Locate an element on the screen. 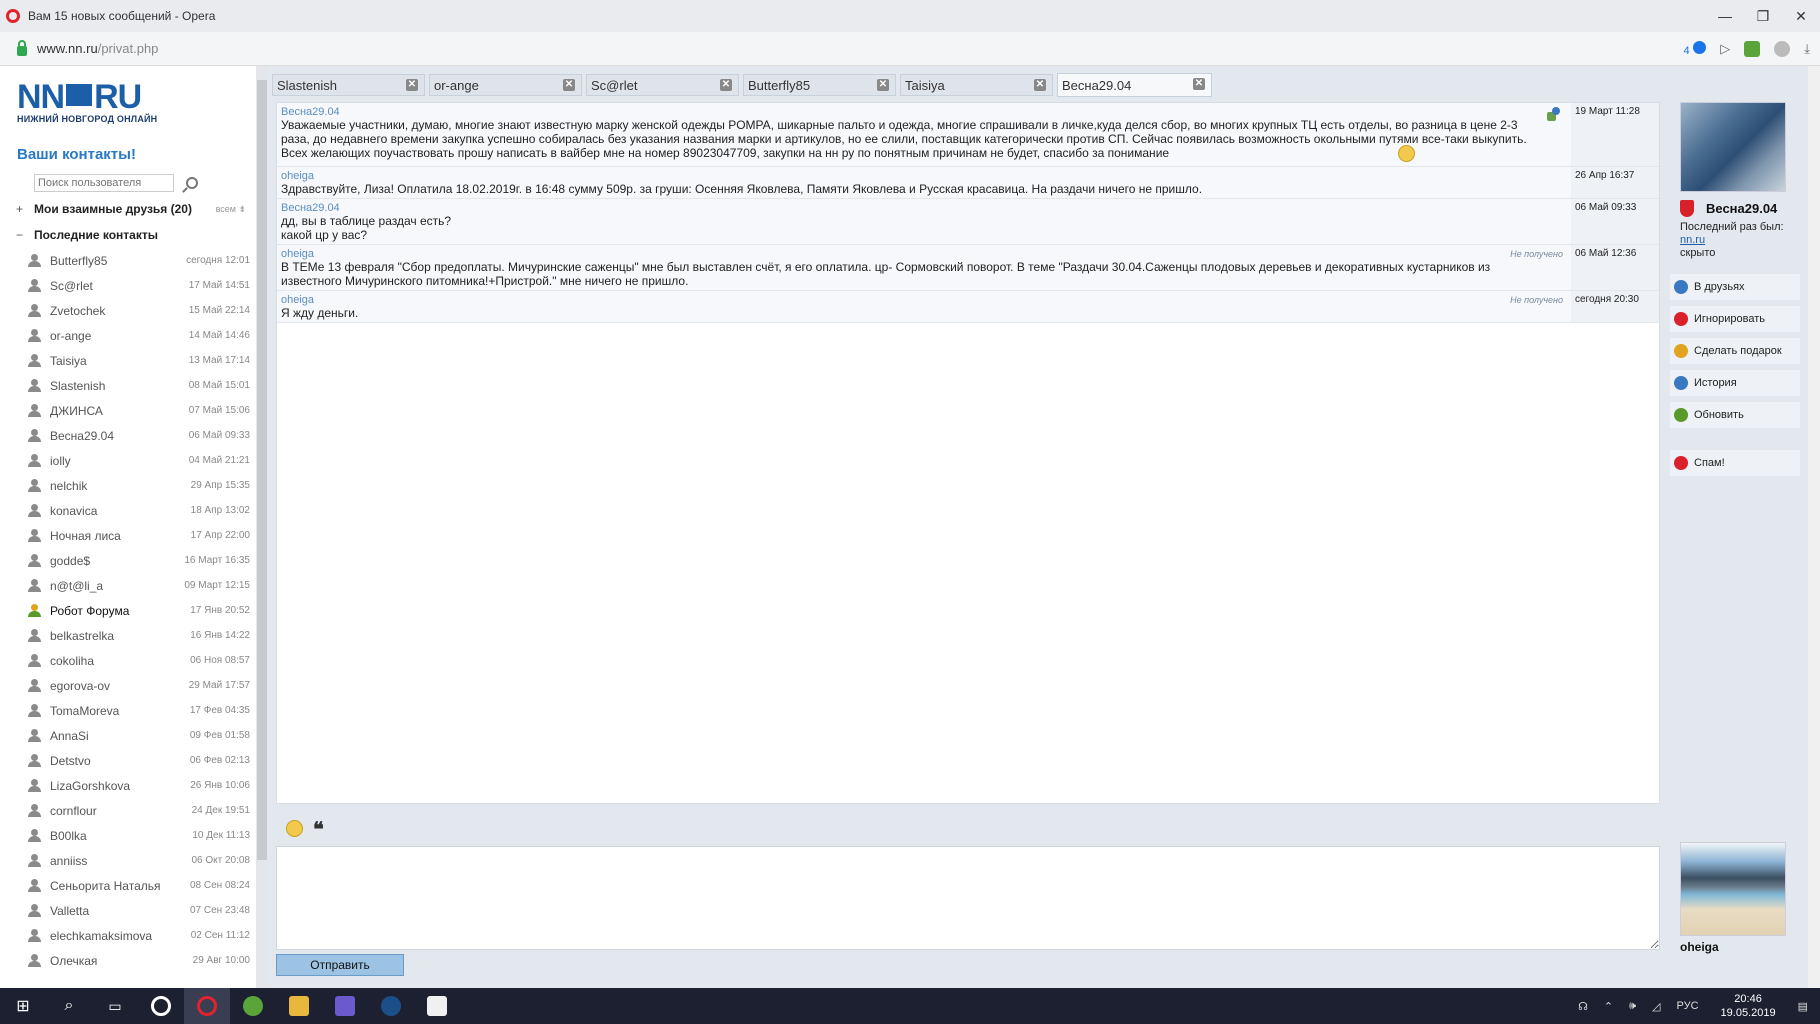  contact-item: or-ange 14 Май 14:46 is located at coordinates (139, 335).